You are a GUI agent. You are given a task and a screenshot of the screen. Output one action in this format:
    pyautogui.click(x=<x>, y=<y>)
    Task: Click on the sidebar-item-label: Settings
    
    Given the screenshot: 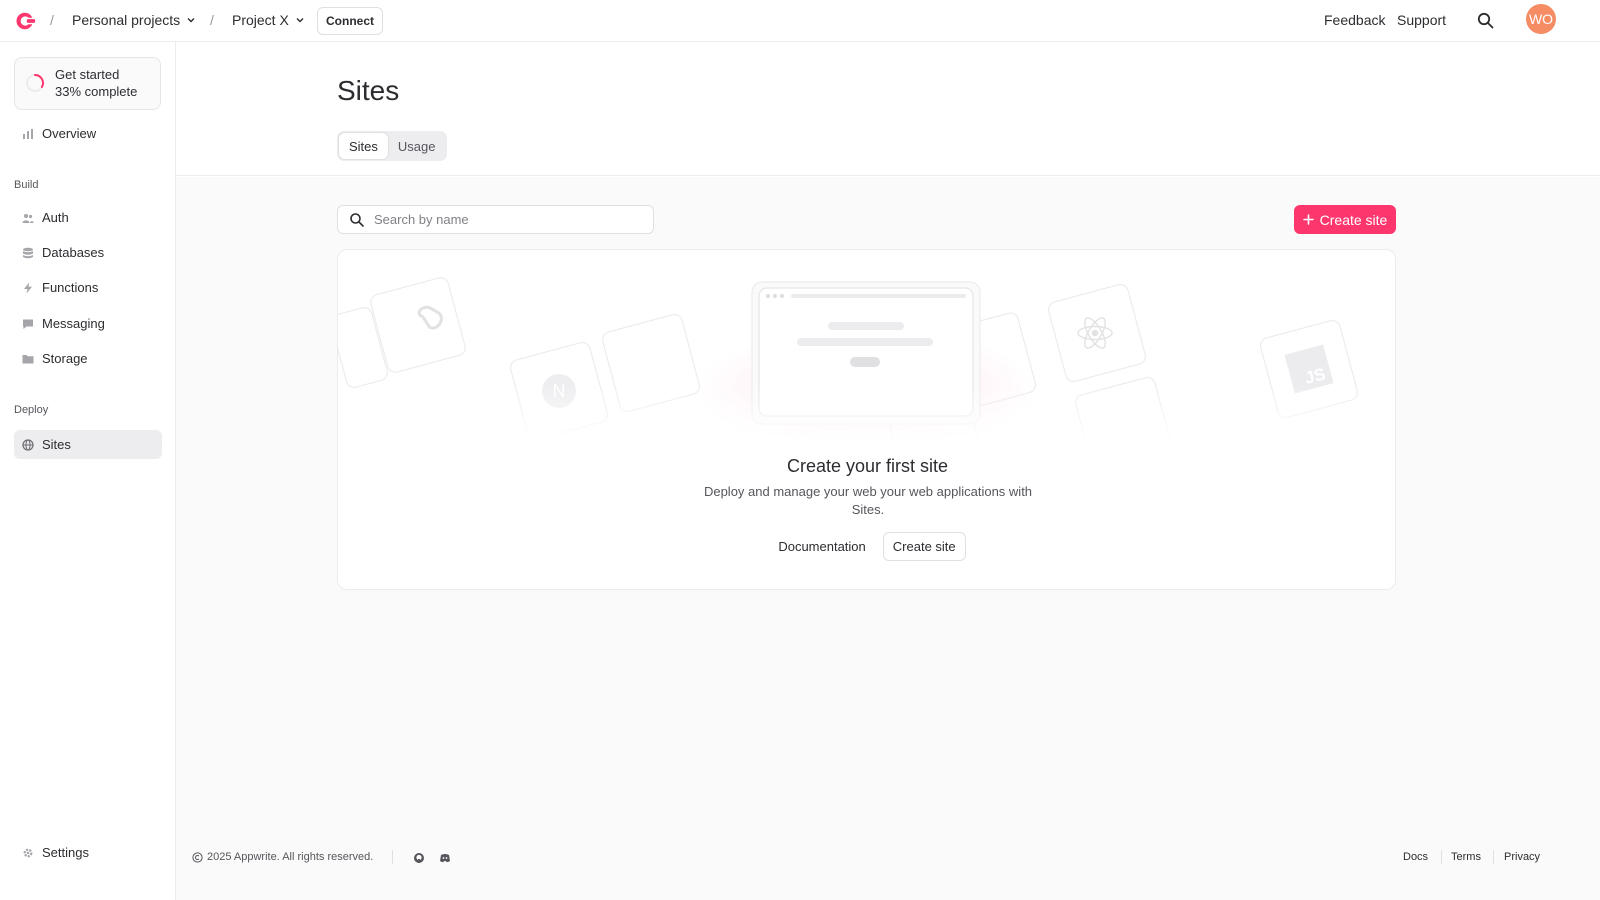 What is the action you would take?
    pyautogui.click(x=65, y=852)
    